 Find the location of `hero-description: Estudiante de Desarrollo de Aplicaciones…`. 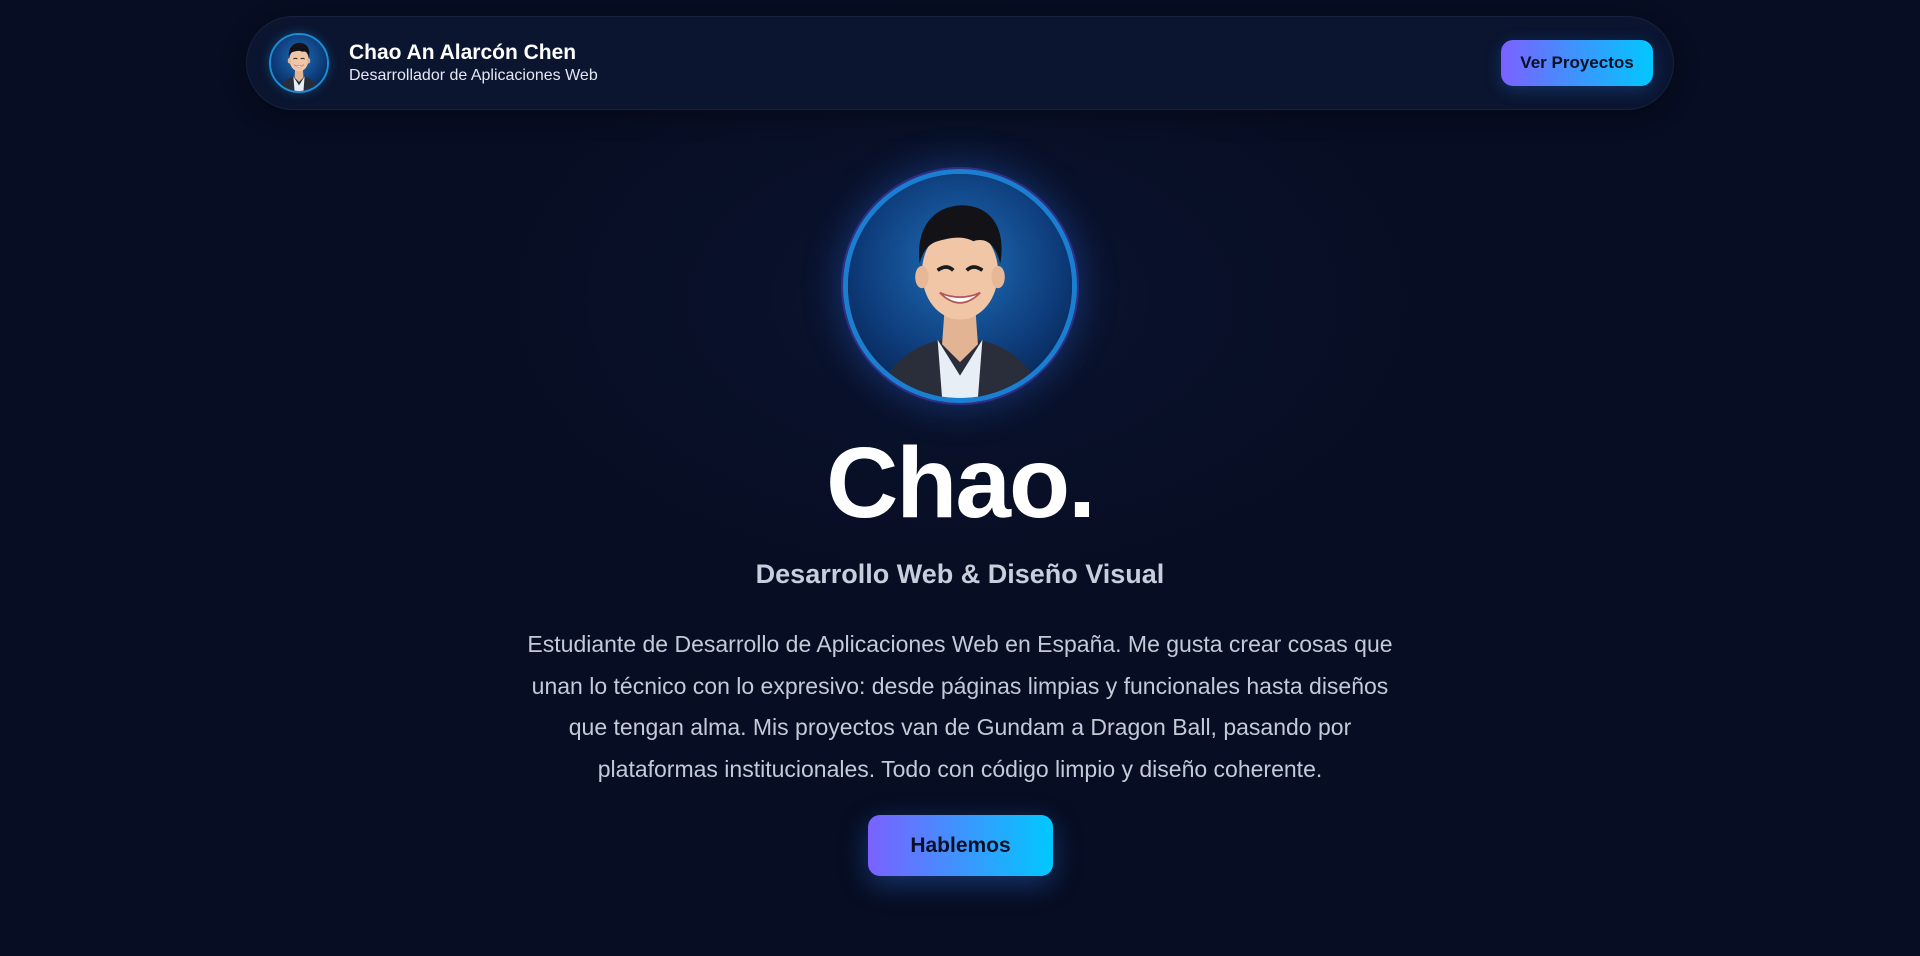

hero-description: Estudiante de Desarrollo de Aplicaciones… is located at coordinates (960, 706).